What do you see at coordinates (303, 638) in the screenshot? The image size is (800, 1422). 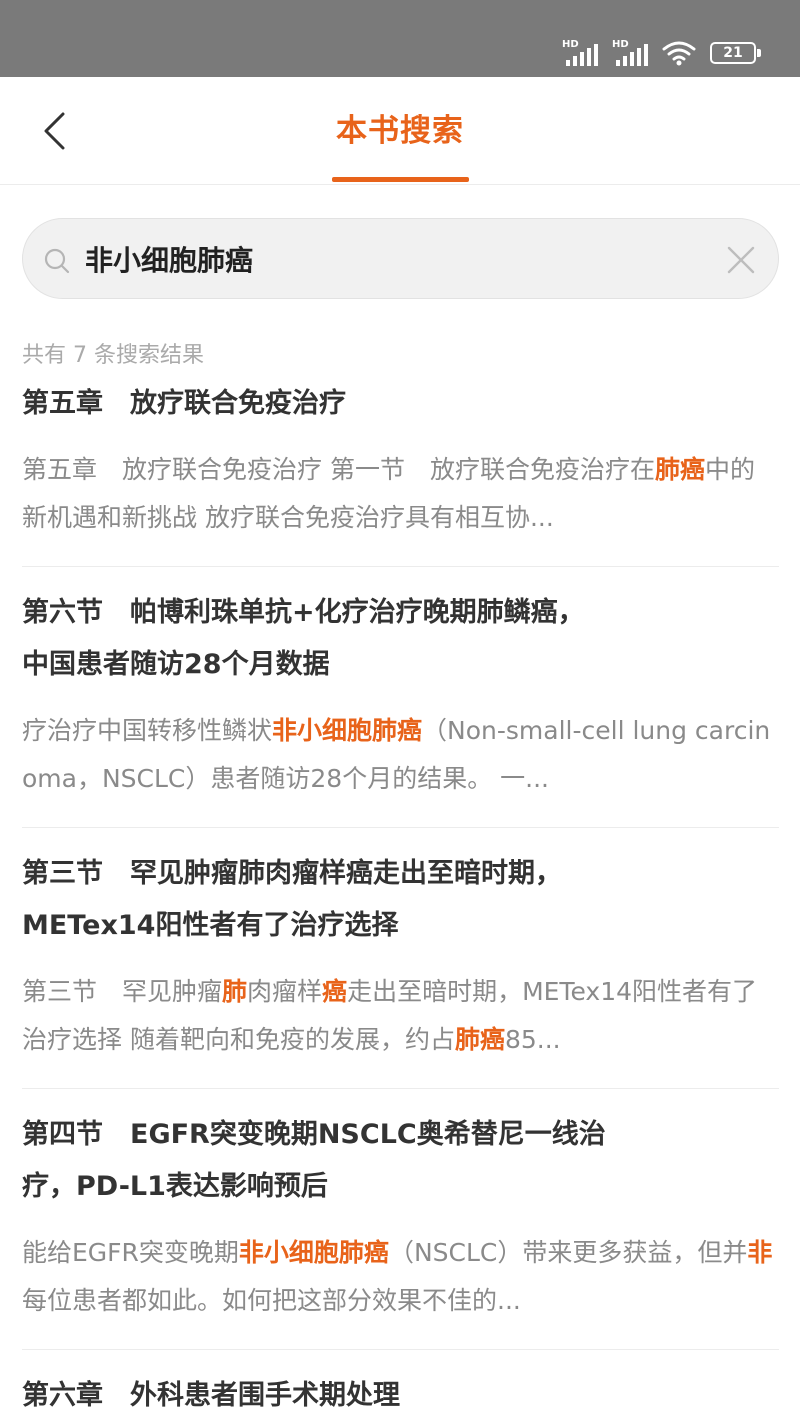 I see `result-title: 第六节 帕博利珠单抗+化疗治疗晚期肺鳞癌， 中国患者随访28个月数据` at bounding box center [303, 638].